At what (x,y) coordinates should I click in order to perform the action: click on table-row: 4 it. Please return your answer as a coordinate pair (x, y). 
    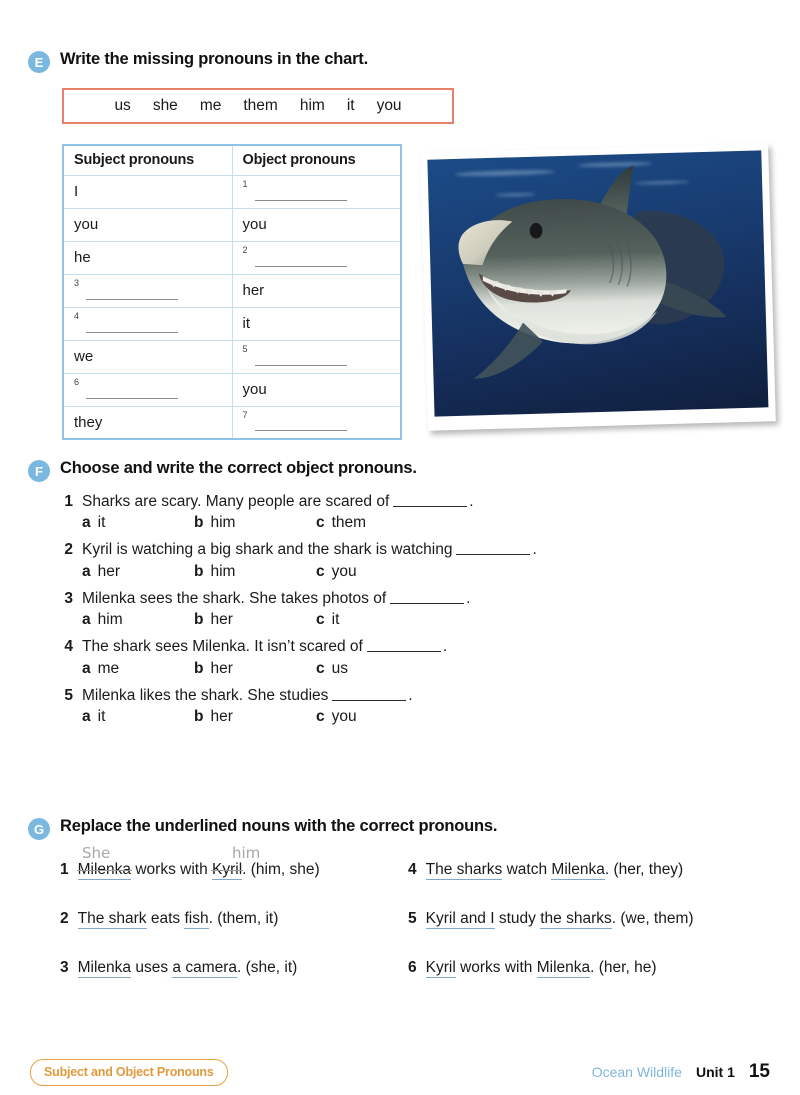
    Looking at the image, I should click on (232, 323).